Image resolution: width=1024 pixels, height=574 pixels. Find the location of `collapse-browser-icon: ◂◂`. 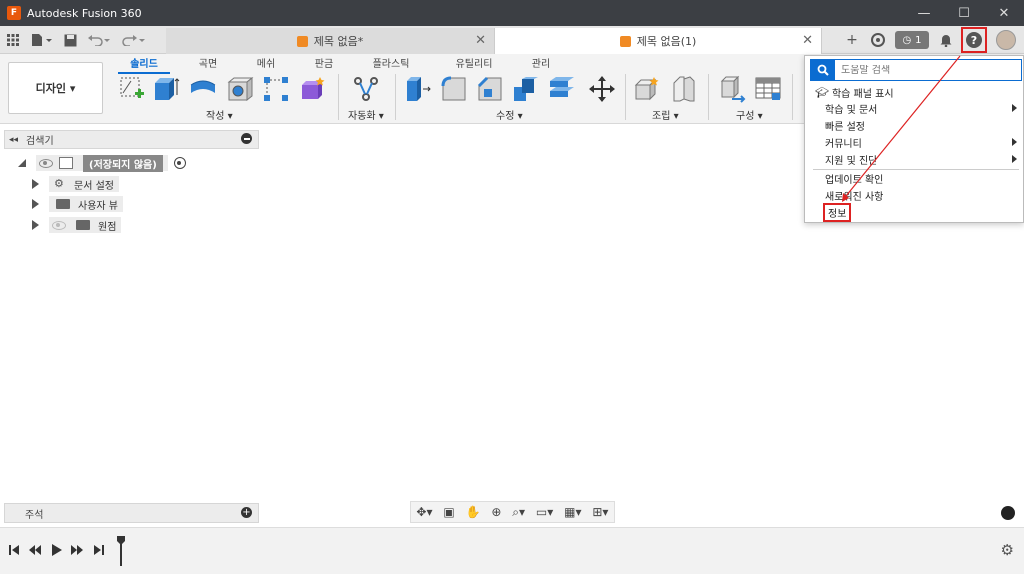

collapse-browser-icon: ◂◂ is located at coordinates (13, 140).